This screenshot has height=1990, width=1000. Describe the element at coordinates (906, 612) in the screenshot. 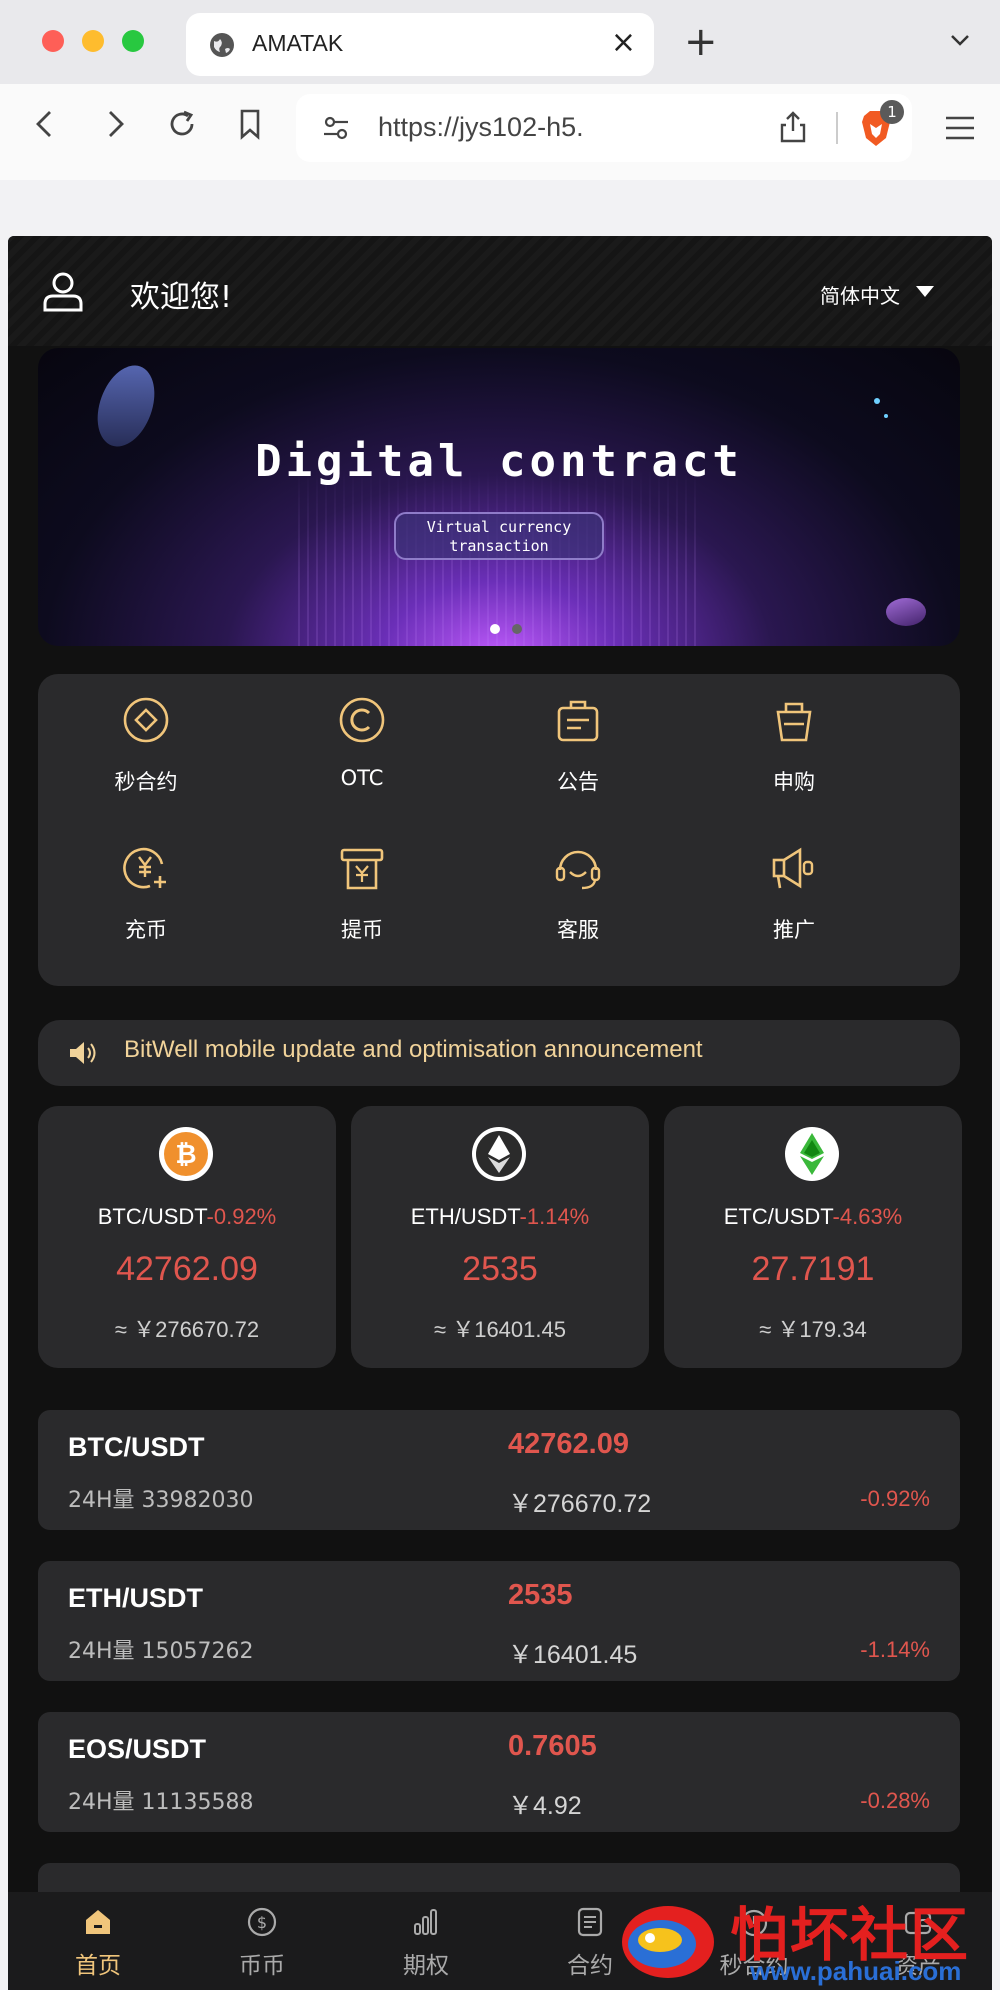

I see `planet-decoration` at that location.